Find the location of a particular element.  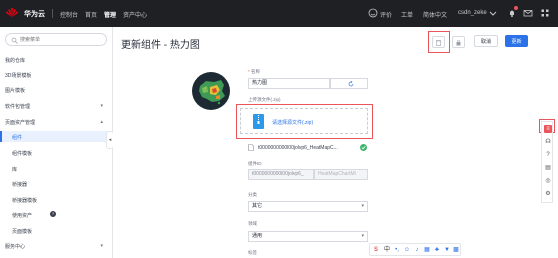

microphone-icon: ♪ is located at coordinates (417, 250).